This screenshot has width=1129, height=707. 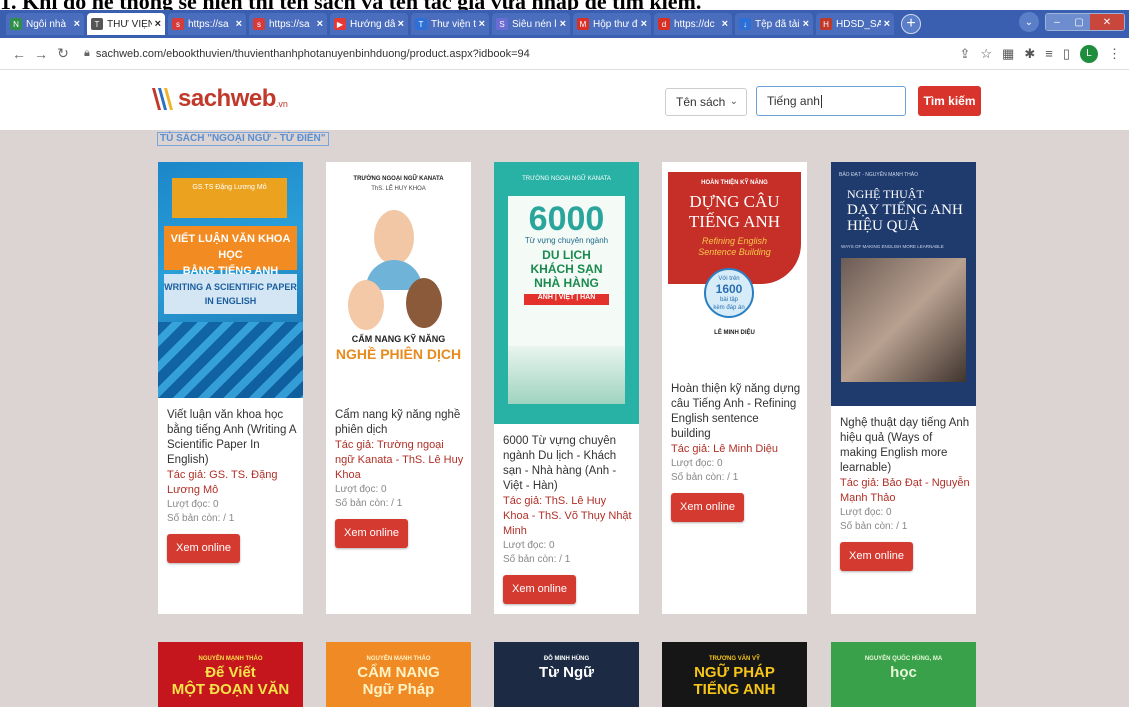 I want to click on browser-tab: T Thư viện t ×, so click(x=450, y=24).